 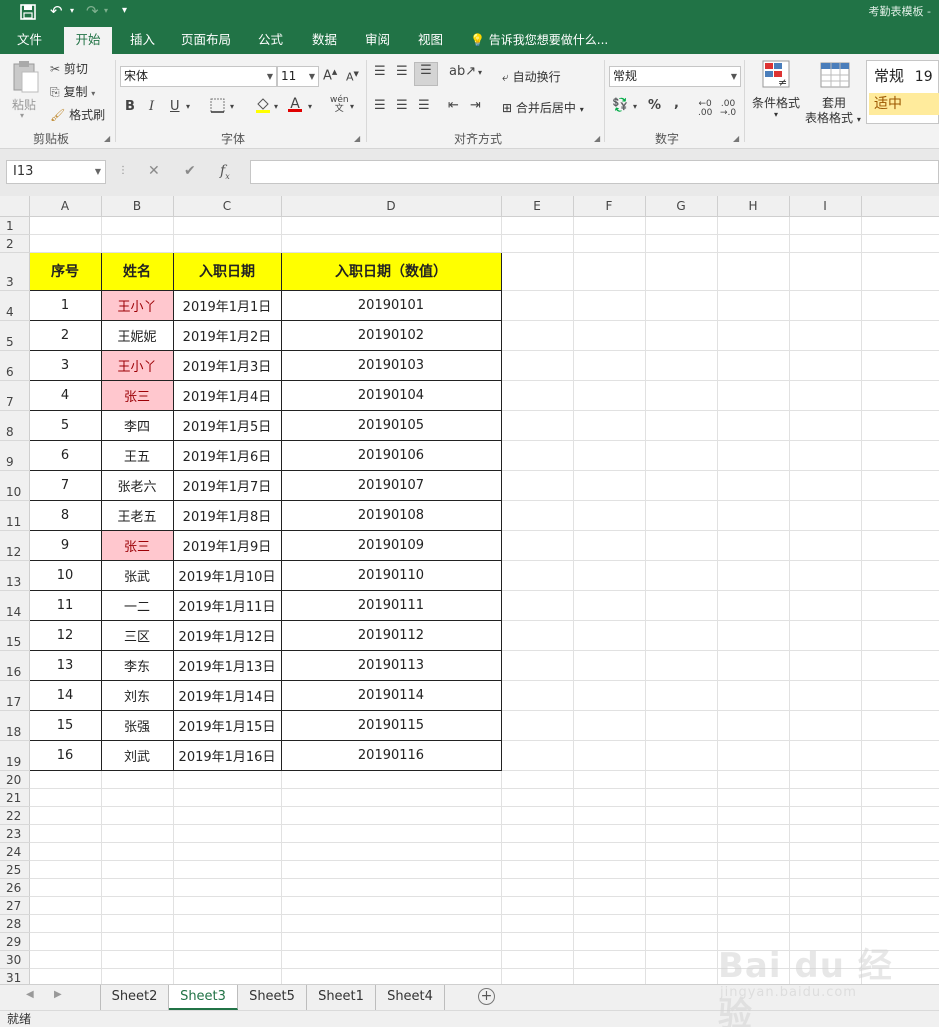 I want to click on font-name-select: 宋体 ▼, so click(x=198, y=76).